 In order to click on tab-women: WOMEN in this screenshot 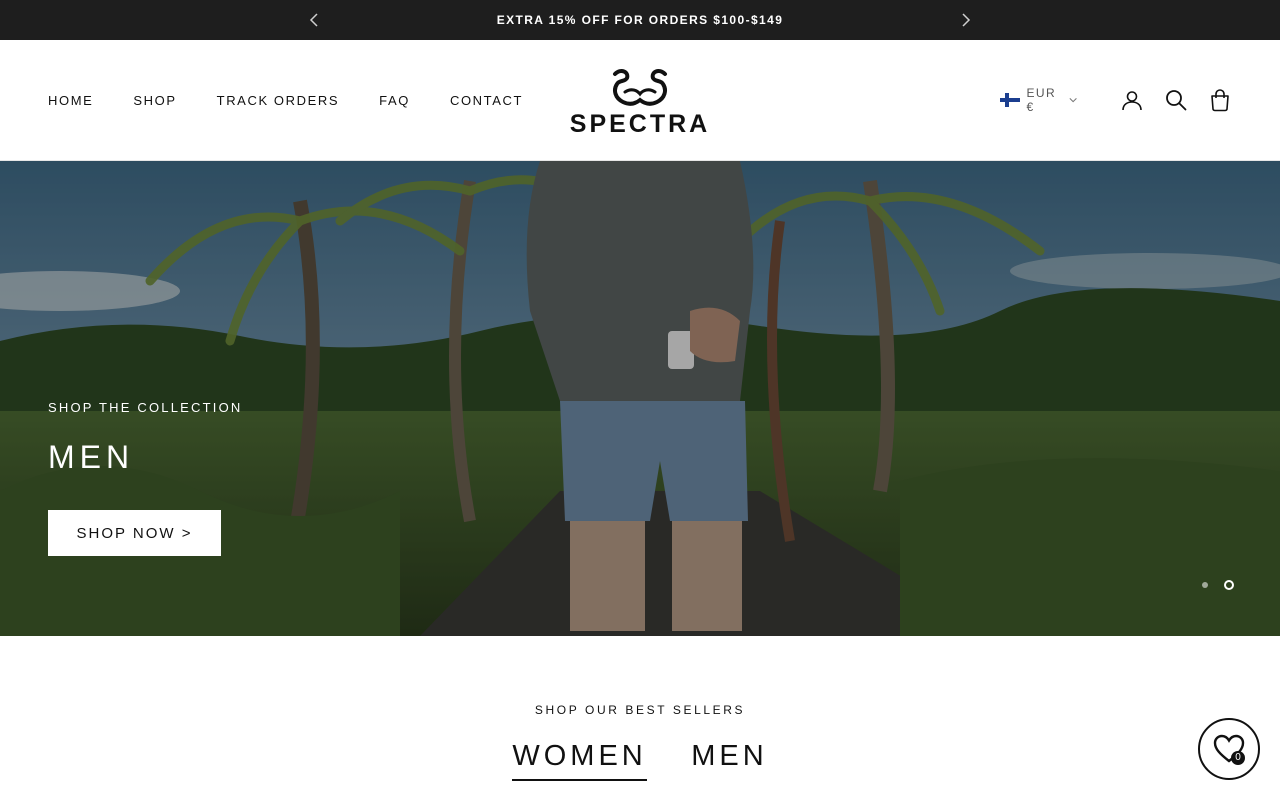, I will do `click(579, 760)`.